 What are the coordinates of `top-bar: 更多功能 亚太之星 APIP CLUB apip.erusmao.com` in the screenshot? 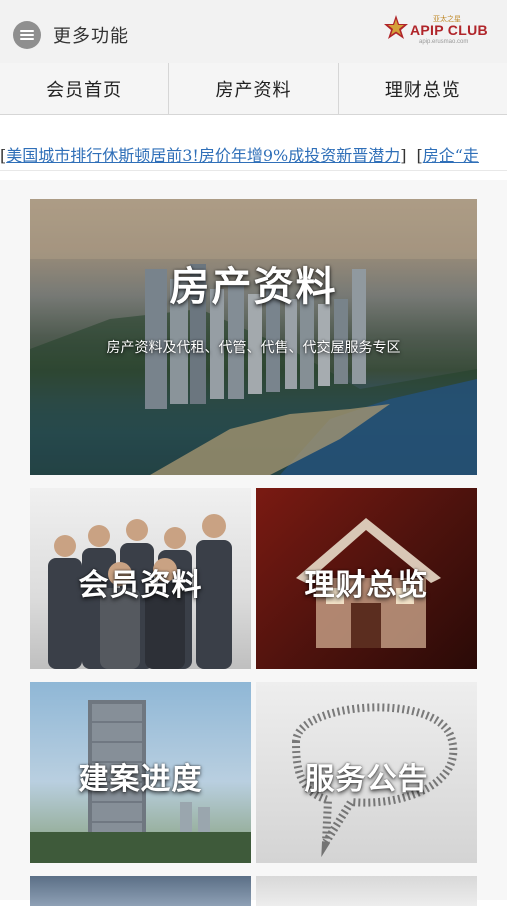 It's located at (253, 32).